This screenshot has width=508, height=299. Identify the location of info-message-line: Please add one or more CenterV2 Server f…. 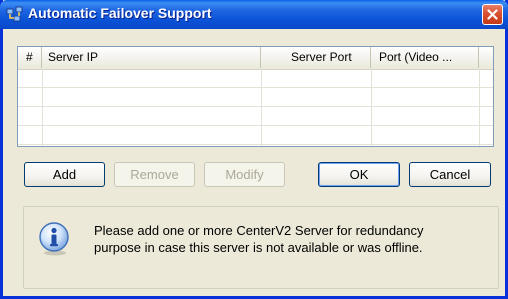
(259, 230).